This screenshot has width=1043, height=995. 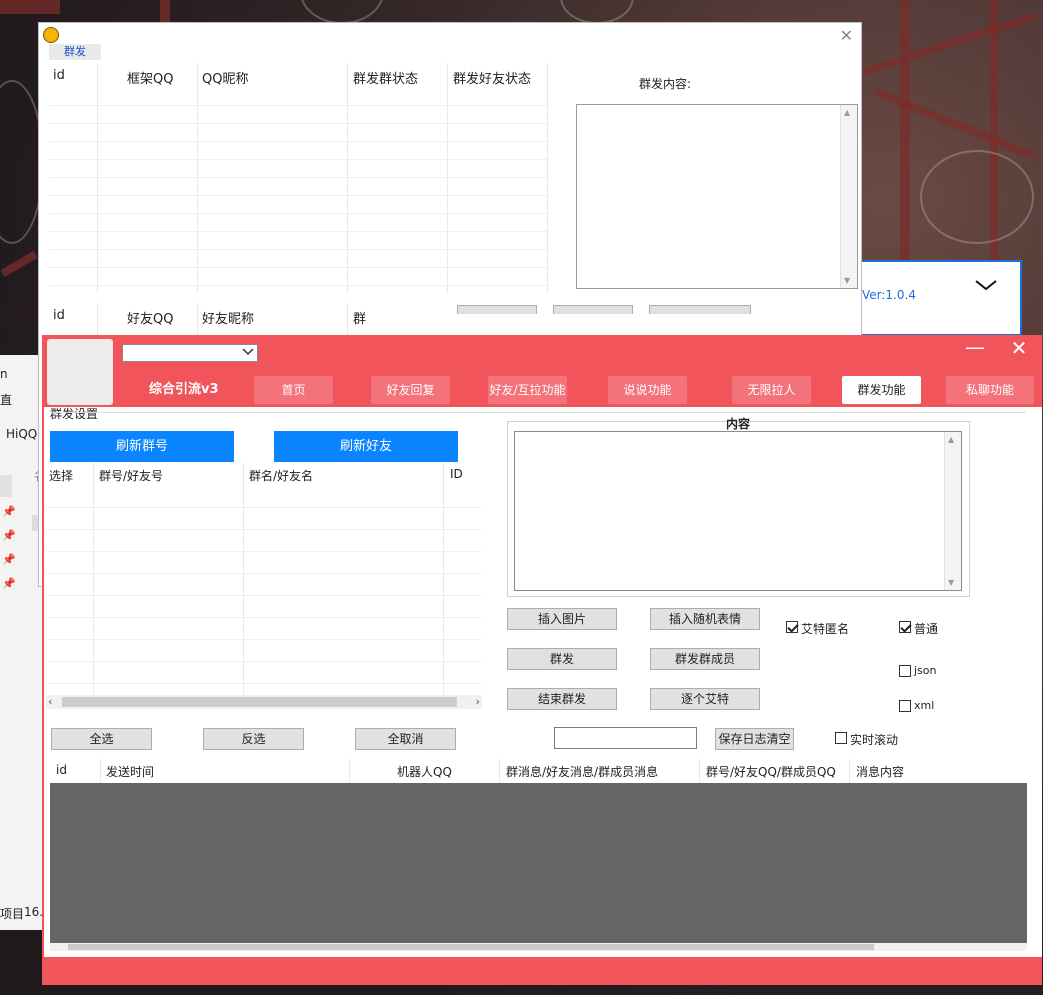 What do you see at coordinates (771, 772) in the screenshot?
I see `column-header: 群号/好友QQ/群成员QQ` at bounding box center [771, 772].